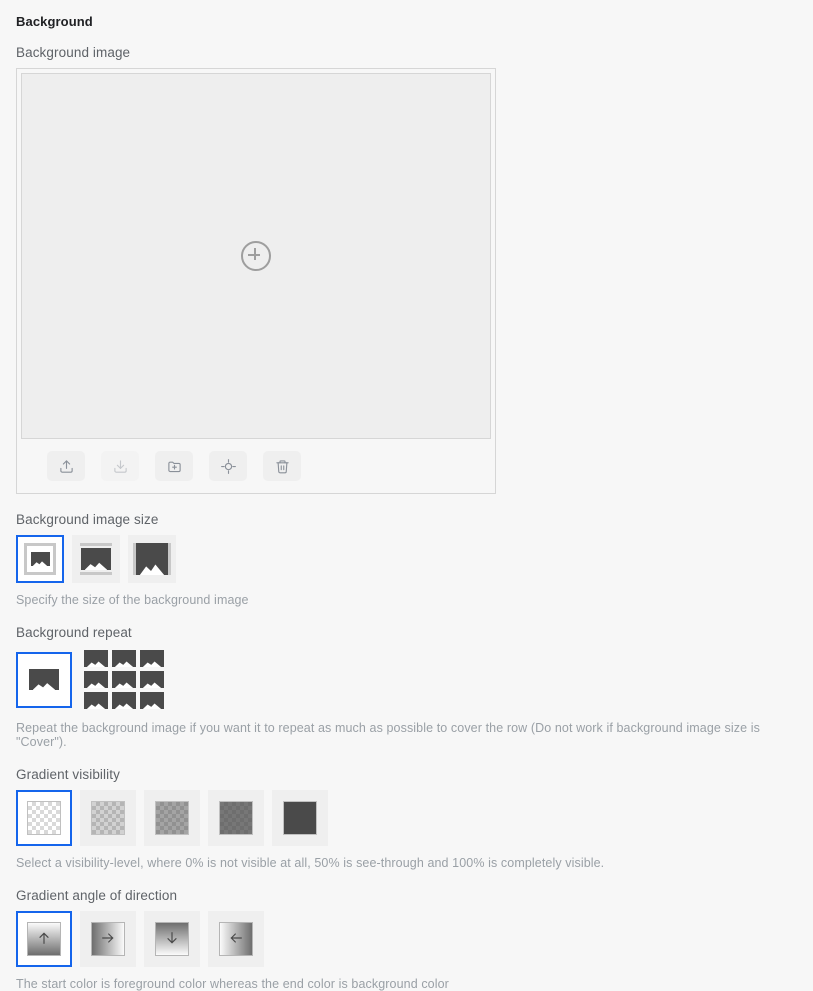 This screenshot has height=991, width=813. I want to click on background-image-size-help: Specify the size of the background image, so click(132, 600).